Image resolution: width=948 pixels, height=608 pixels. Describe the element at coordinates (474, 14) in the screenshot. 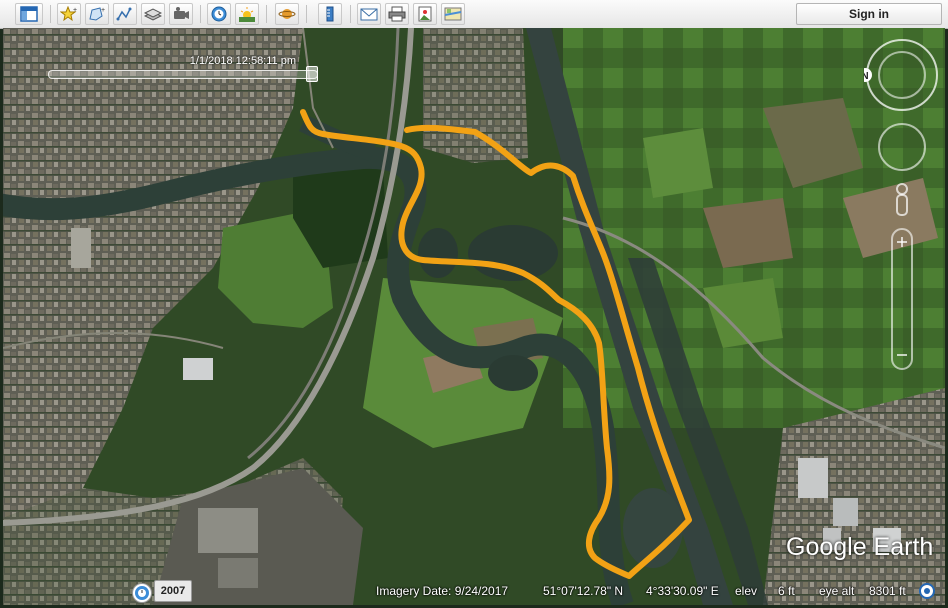

I see `toolbar: + + Sign in` at that location.